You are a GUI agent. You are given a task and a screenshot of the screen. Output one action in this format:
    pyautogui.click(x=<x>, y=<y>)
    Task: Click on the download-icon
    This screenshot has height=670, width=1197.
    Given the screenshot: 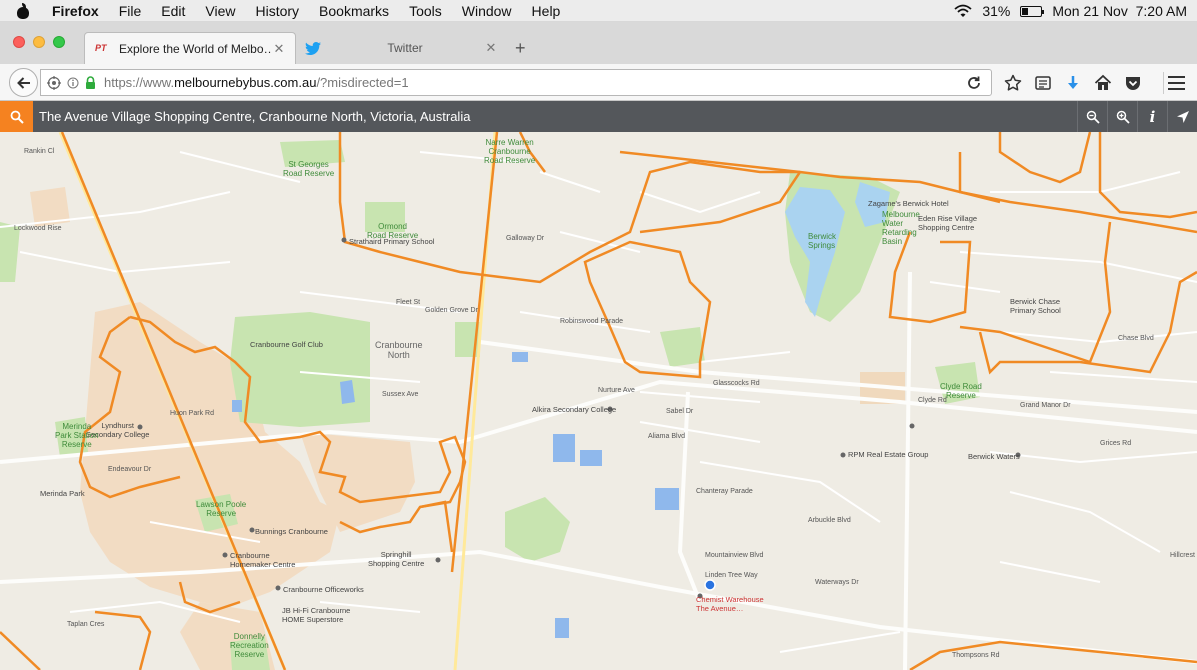 What is the action you would take?
    pyautogui.click(x=1073, y=83)
    